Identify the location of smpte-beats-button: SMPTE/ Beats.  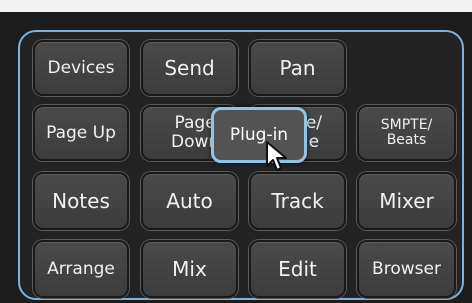
(406, 133).